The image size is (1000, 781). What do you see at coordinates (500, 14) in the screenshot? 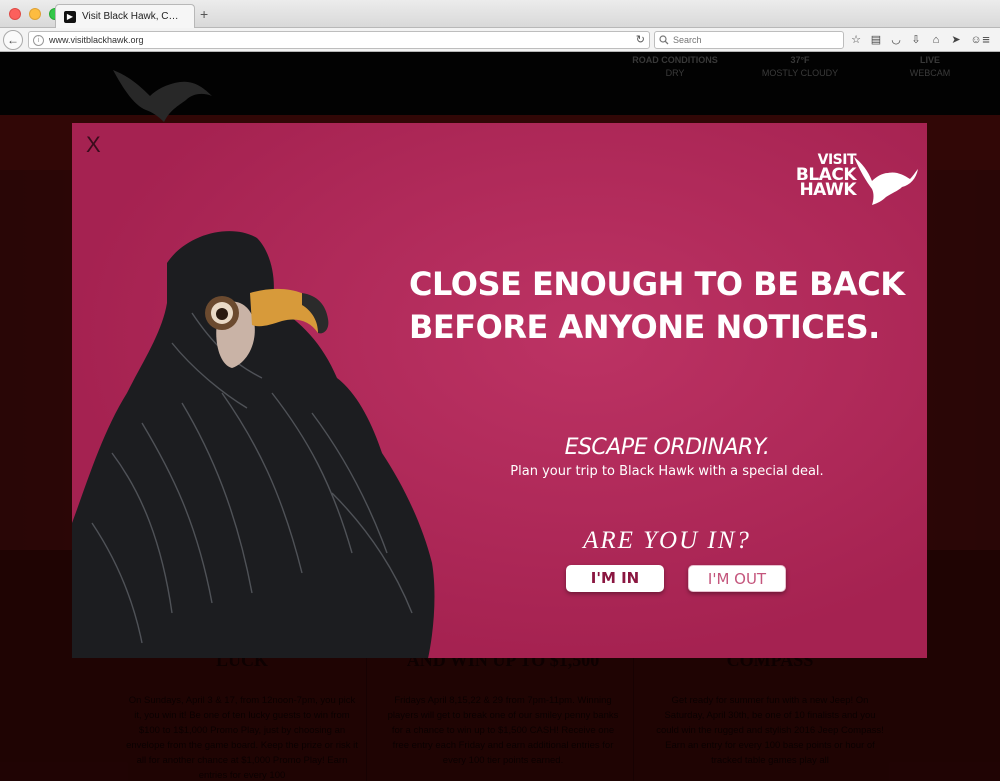
I see `browser-titlebar: ▶ Visit Black Hawk, CO - Gam… +` at bounding box center [500, 14].